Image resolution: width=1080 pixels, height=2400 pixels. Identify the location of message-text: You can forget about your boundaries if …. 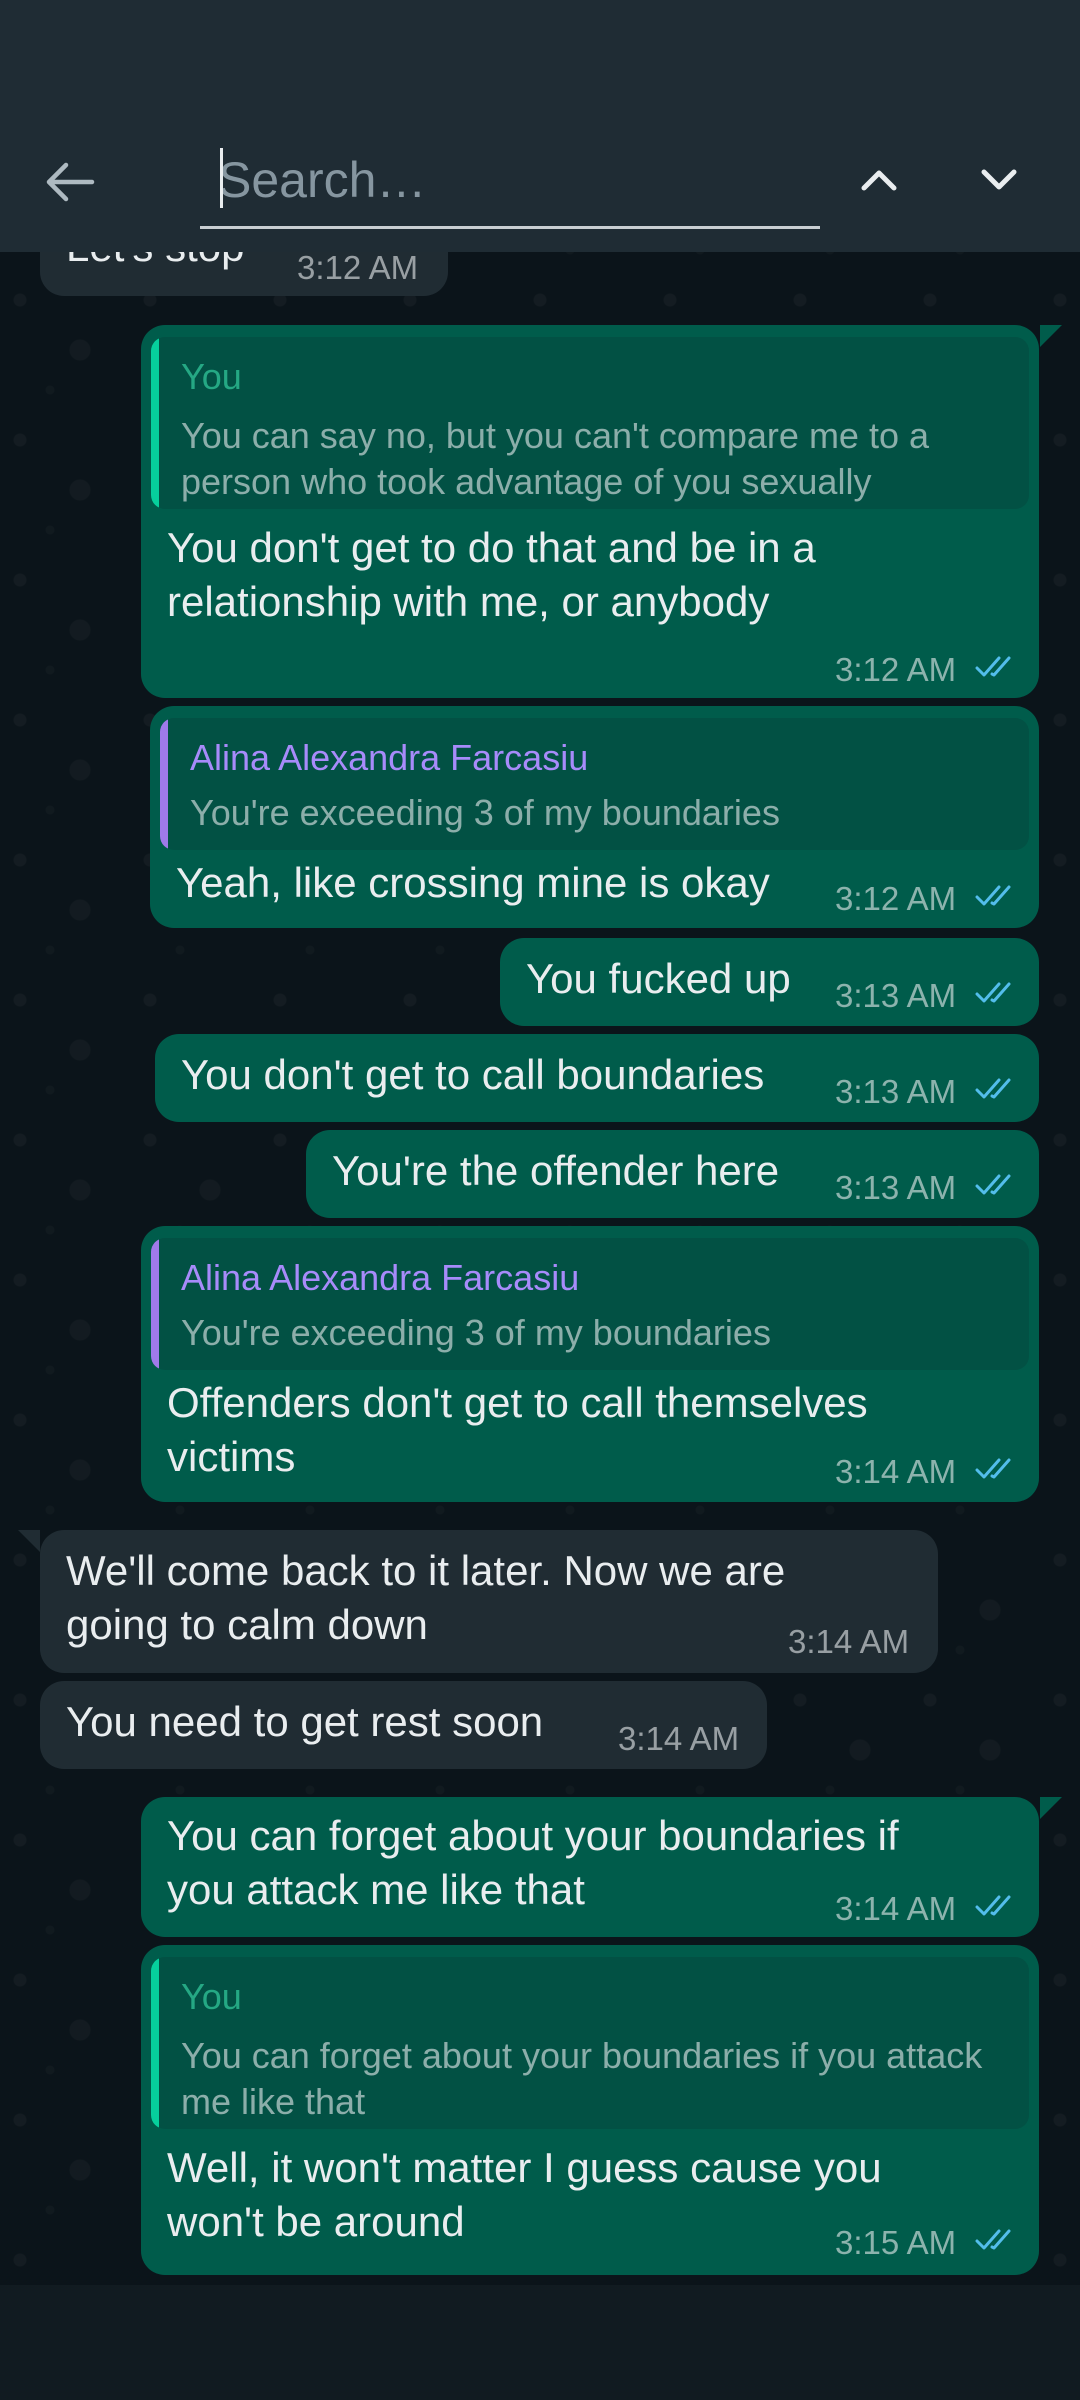
(533, 1862).